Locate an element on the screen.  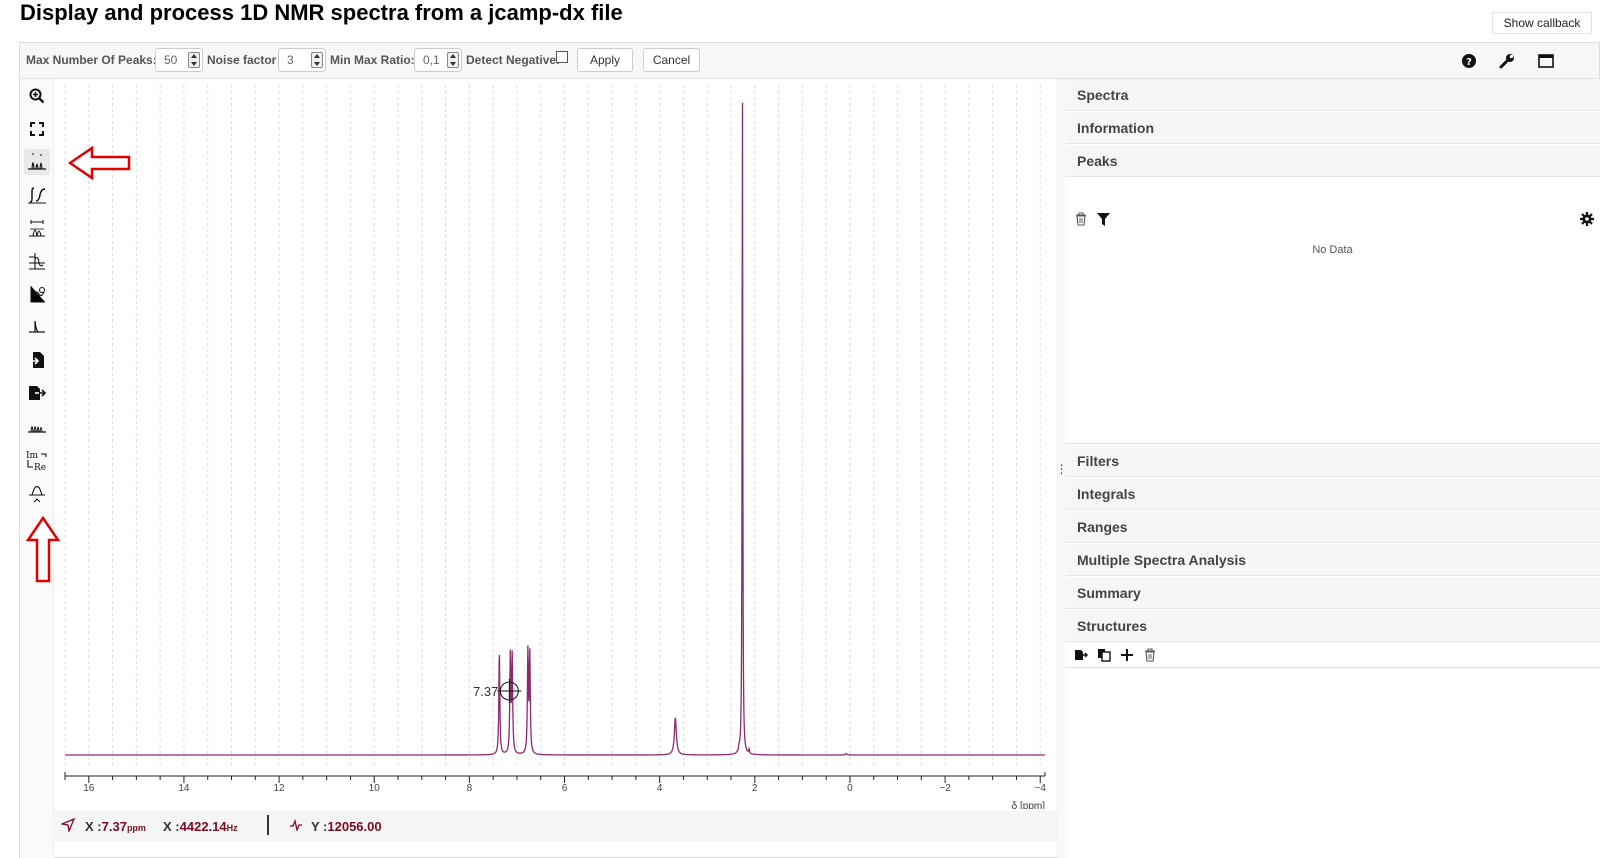
zoom-in-icon is located at coordinates (37, 96).